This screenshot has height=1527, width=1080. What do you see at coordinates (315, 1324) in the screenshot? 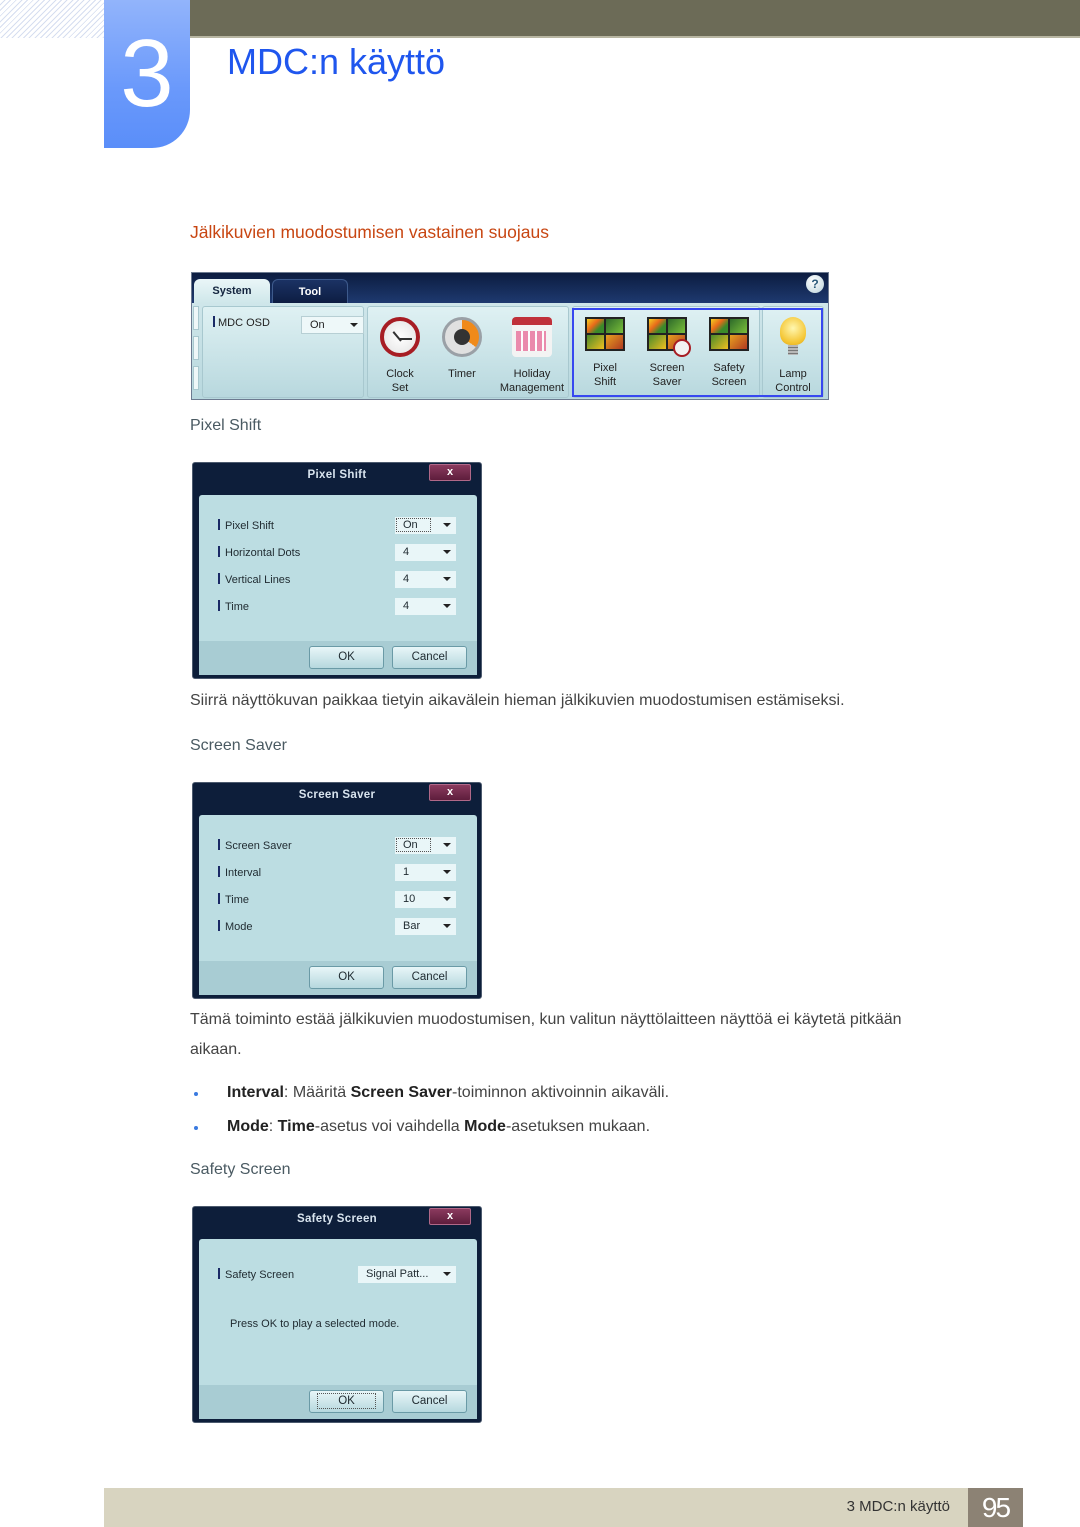
I see `instruction-text: Press OK to play a selected mode.` at bounding box center [315, 1324].